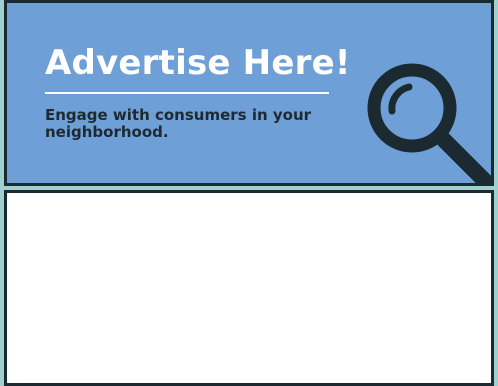 The image size is (498, 386). Describe the element at coordinates (187, 93) in the screenshot. I see `ad-divider` at that location.